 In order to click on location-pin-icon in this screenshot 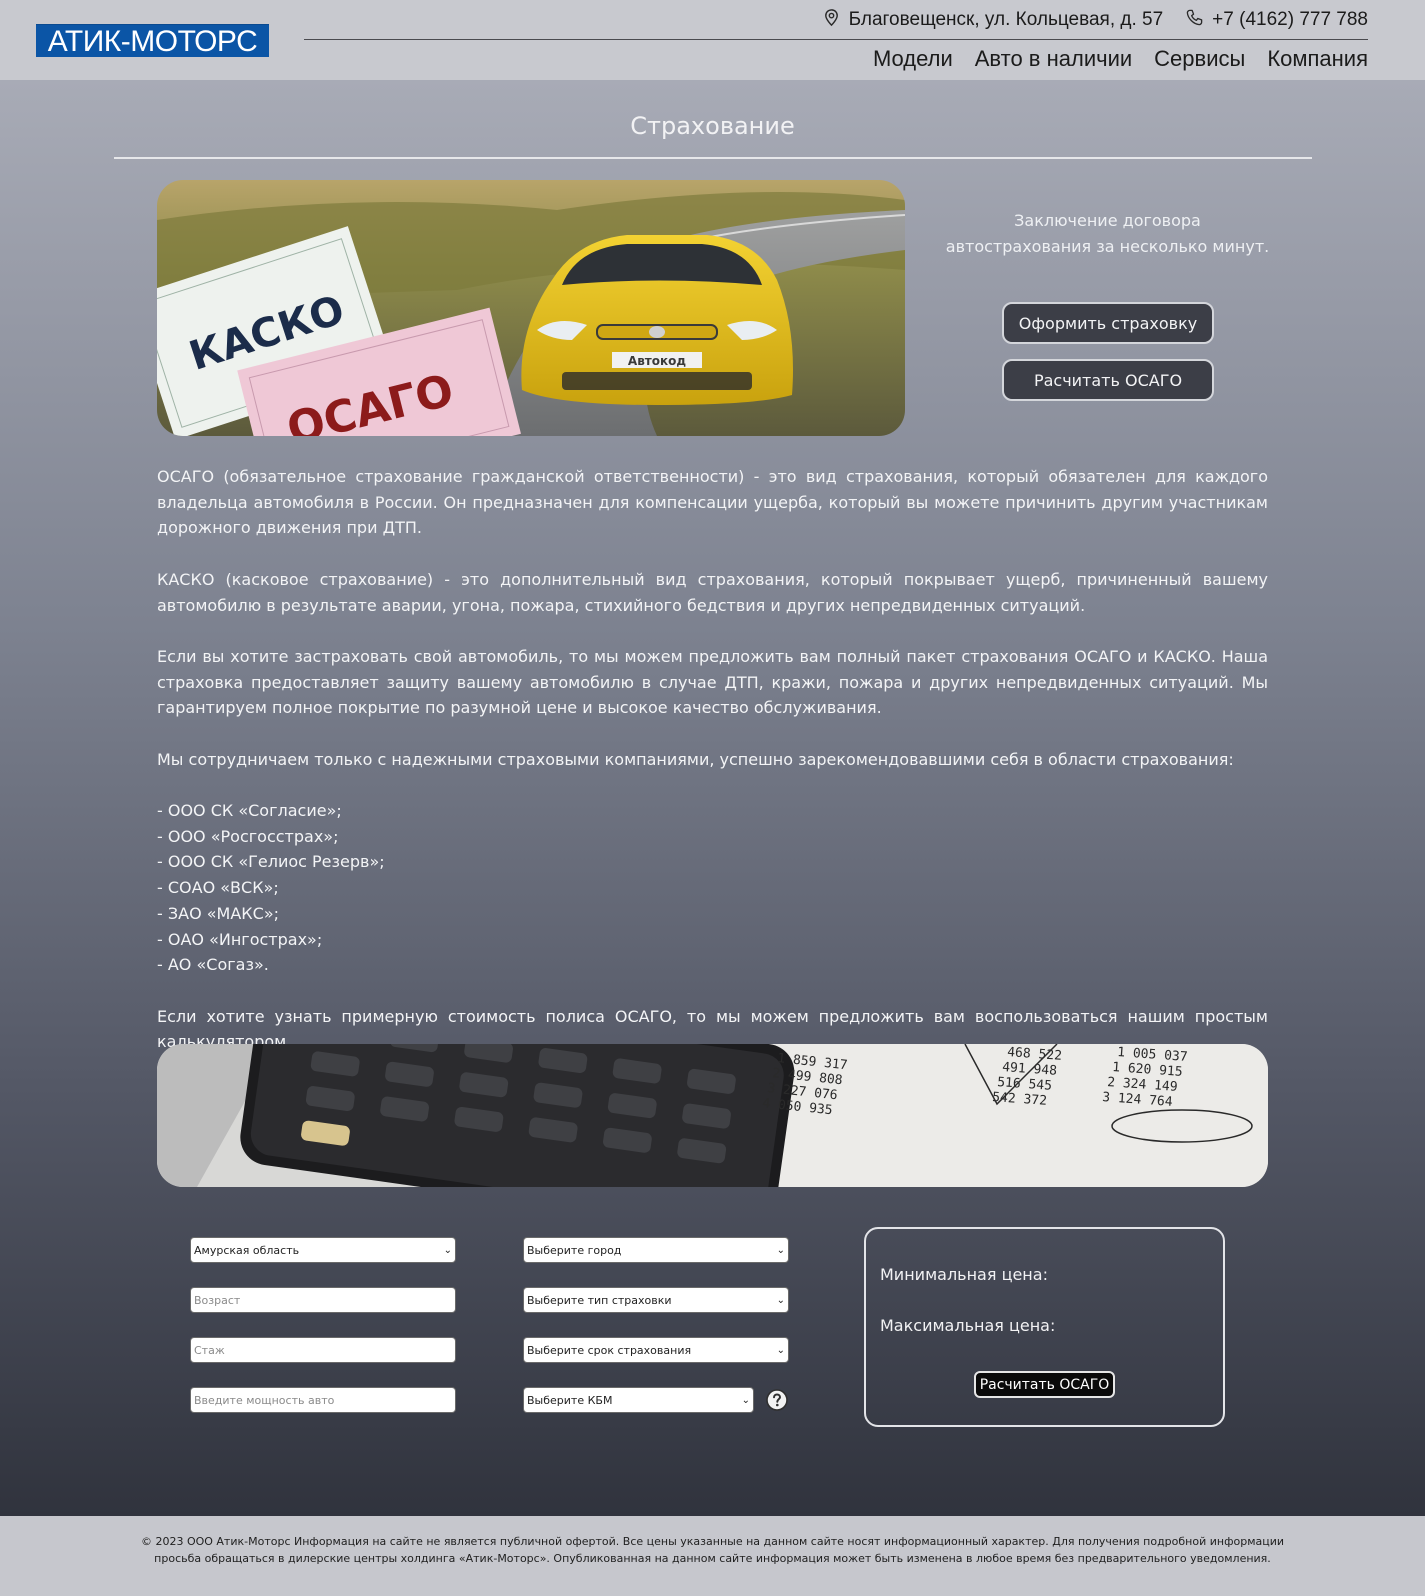, I will do `click(831, 20)`.